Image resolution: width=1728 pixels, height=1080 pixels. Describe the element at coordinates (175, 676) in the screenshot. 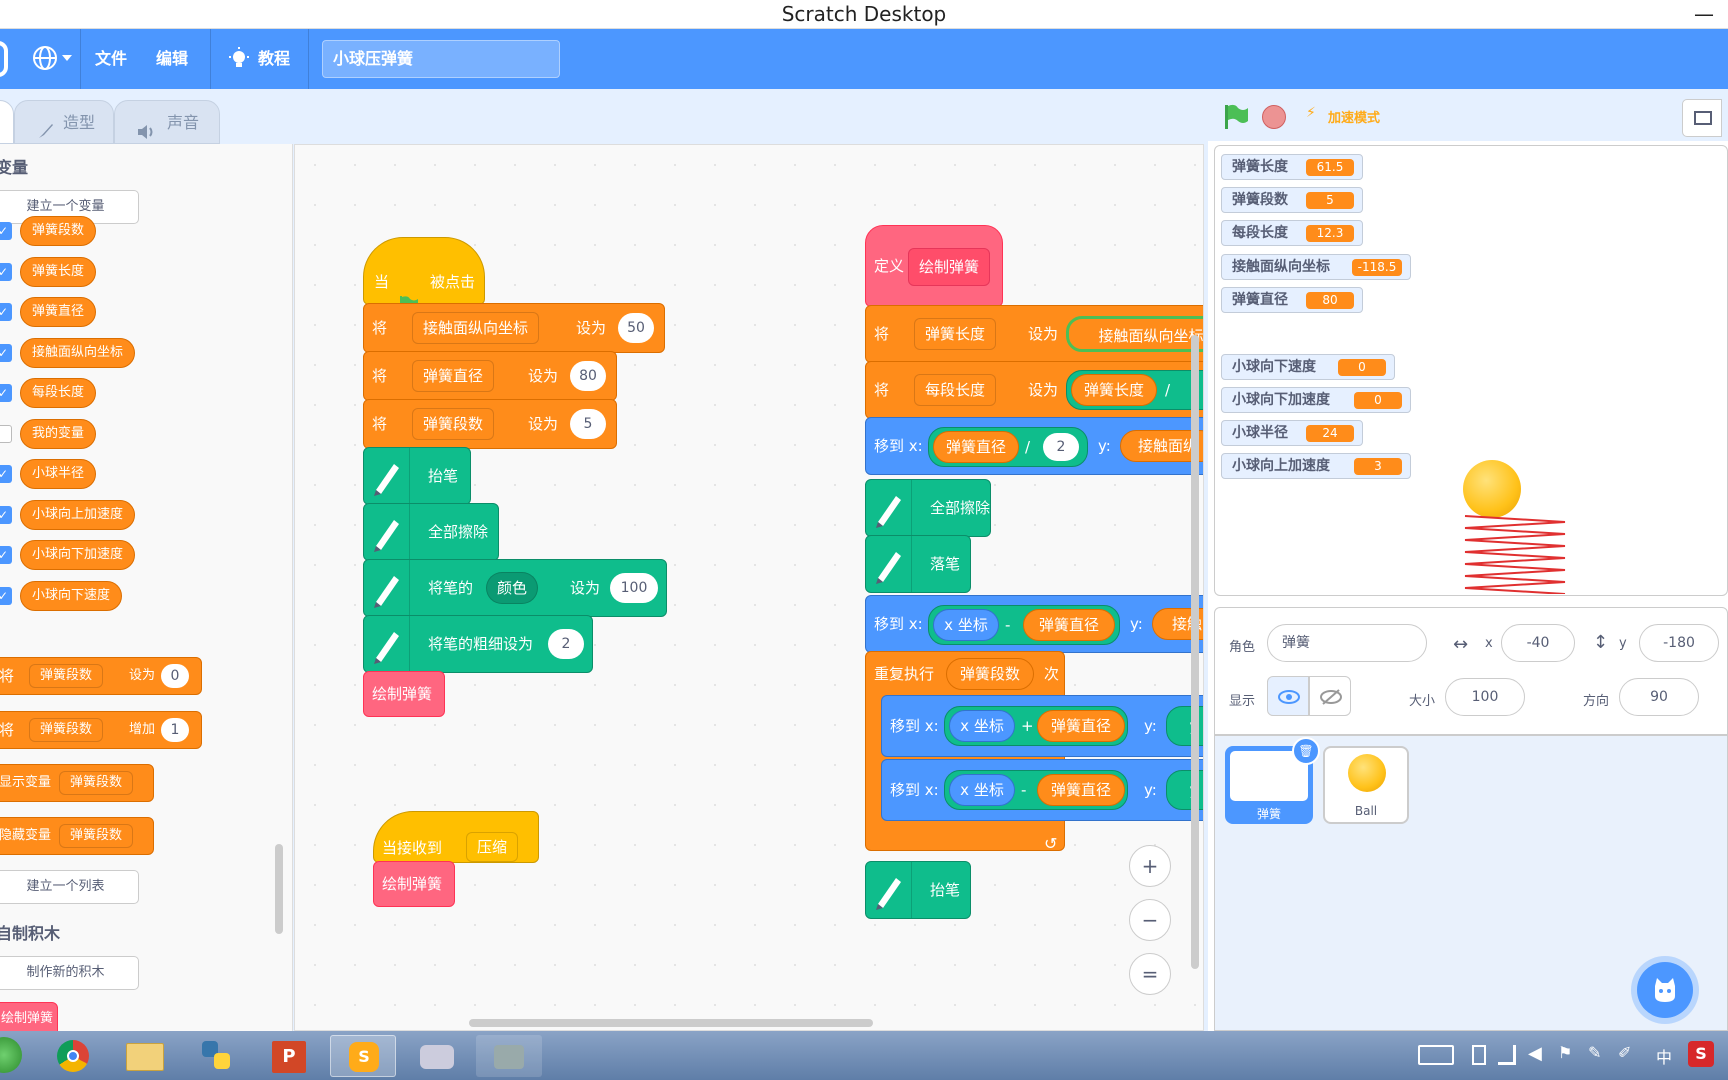

I see `value-input: 0` at that location.